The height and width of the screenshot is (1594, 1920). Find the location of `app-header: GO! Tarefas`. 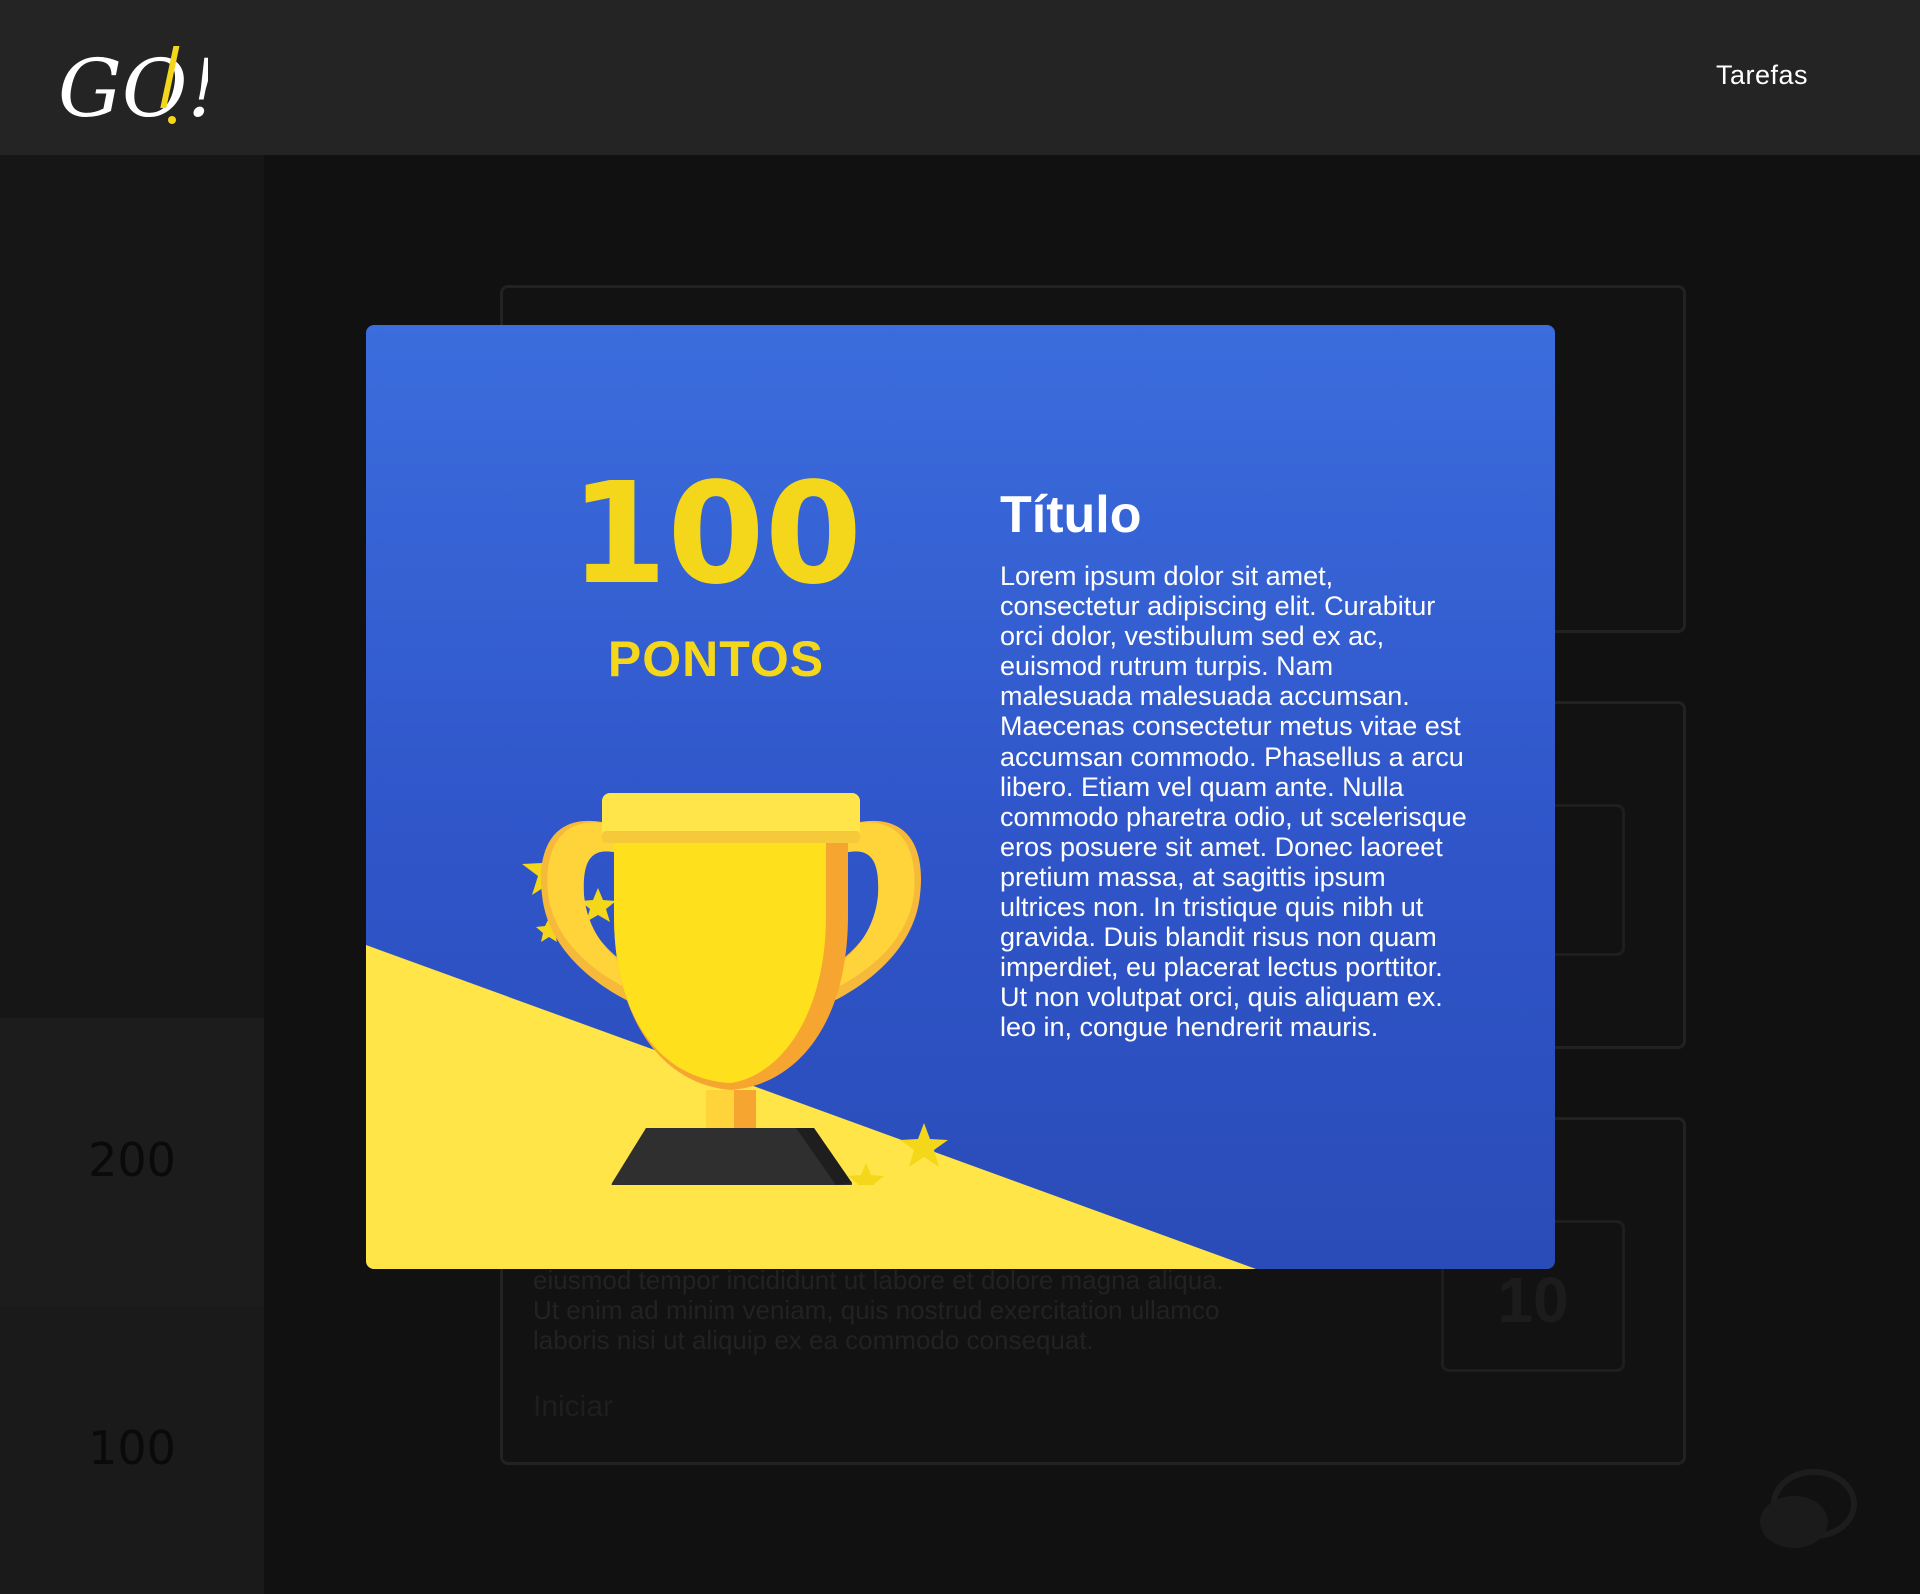

app-header: GO! Tarefas is located at coordinates (960, 77).